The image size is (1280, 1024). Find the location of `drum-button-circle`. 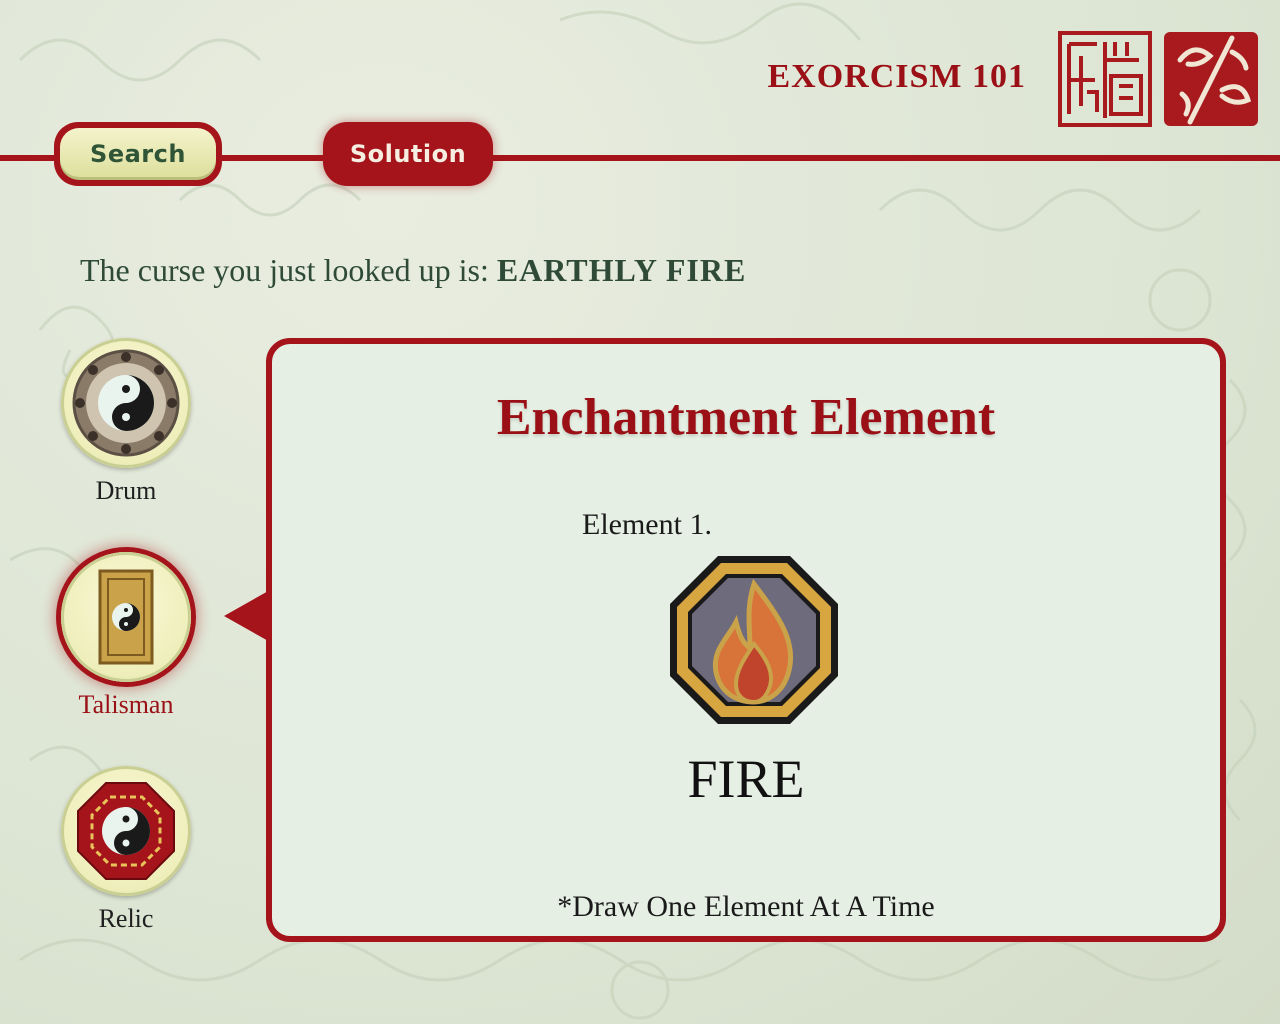

drum-button-circle is located at coordinates (126, 403).